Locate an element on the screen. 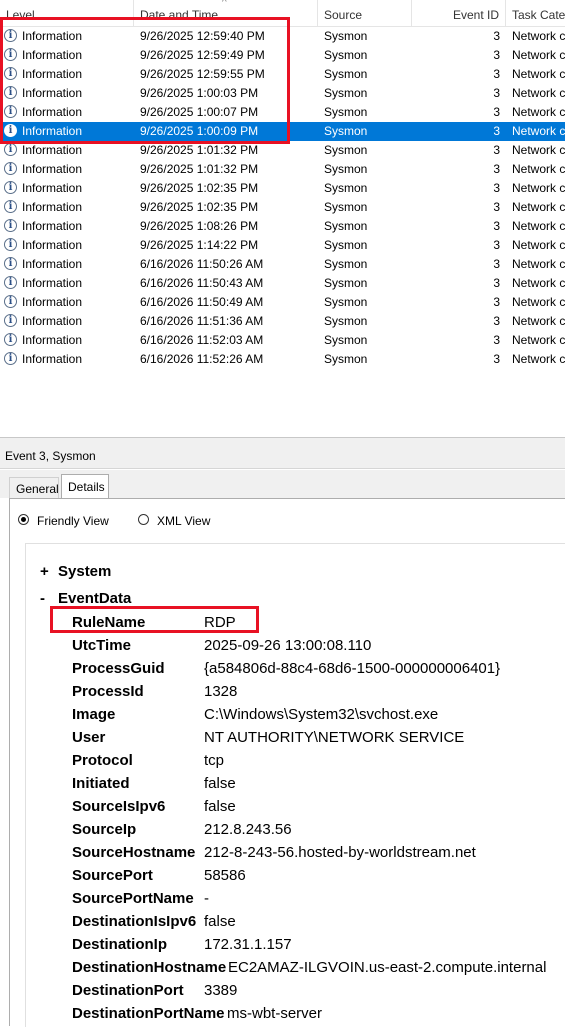  field-name: ProcessGuid is located at coordinates (118, 668).